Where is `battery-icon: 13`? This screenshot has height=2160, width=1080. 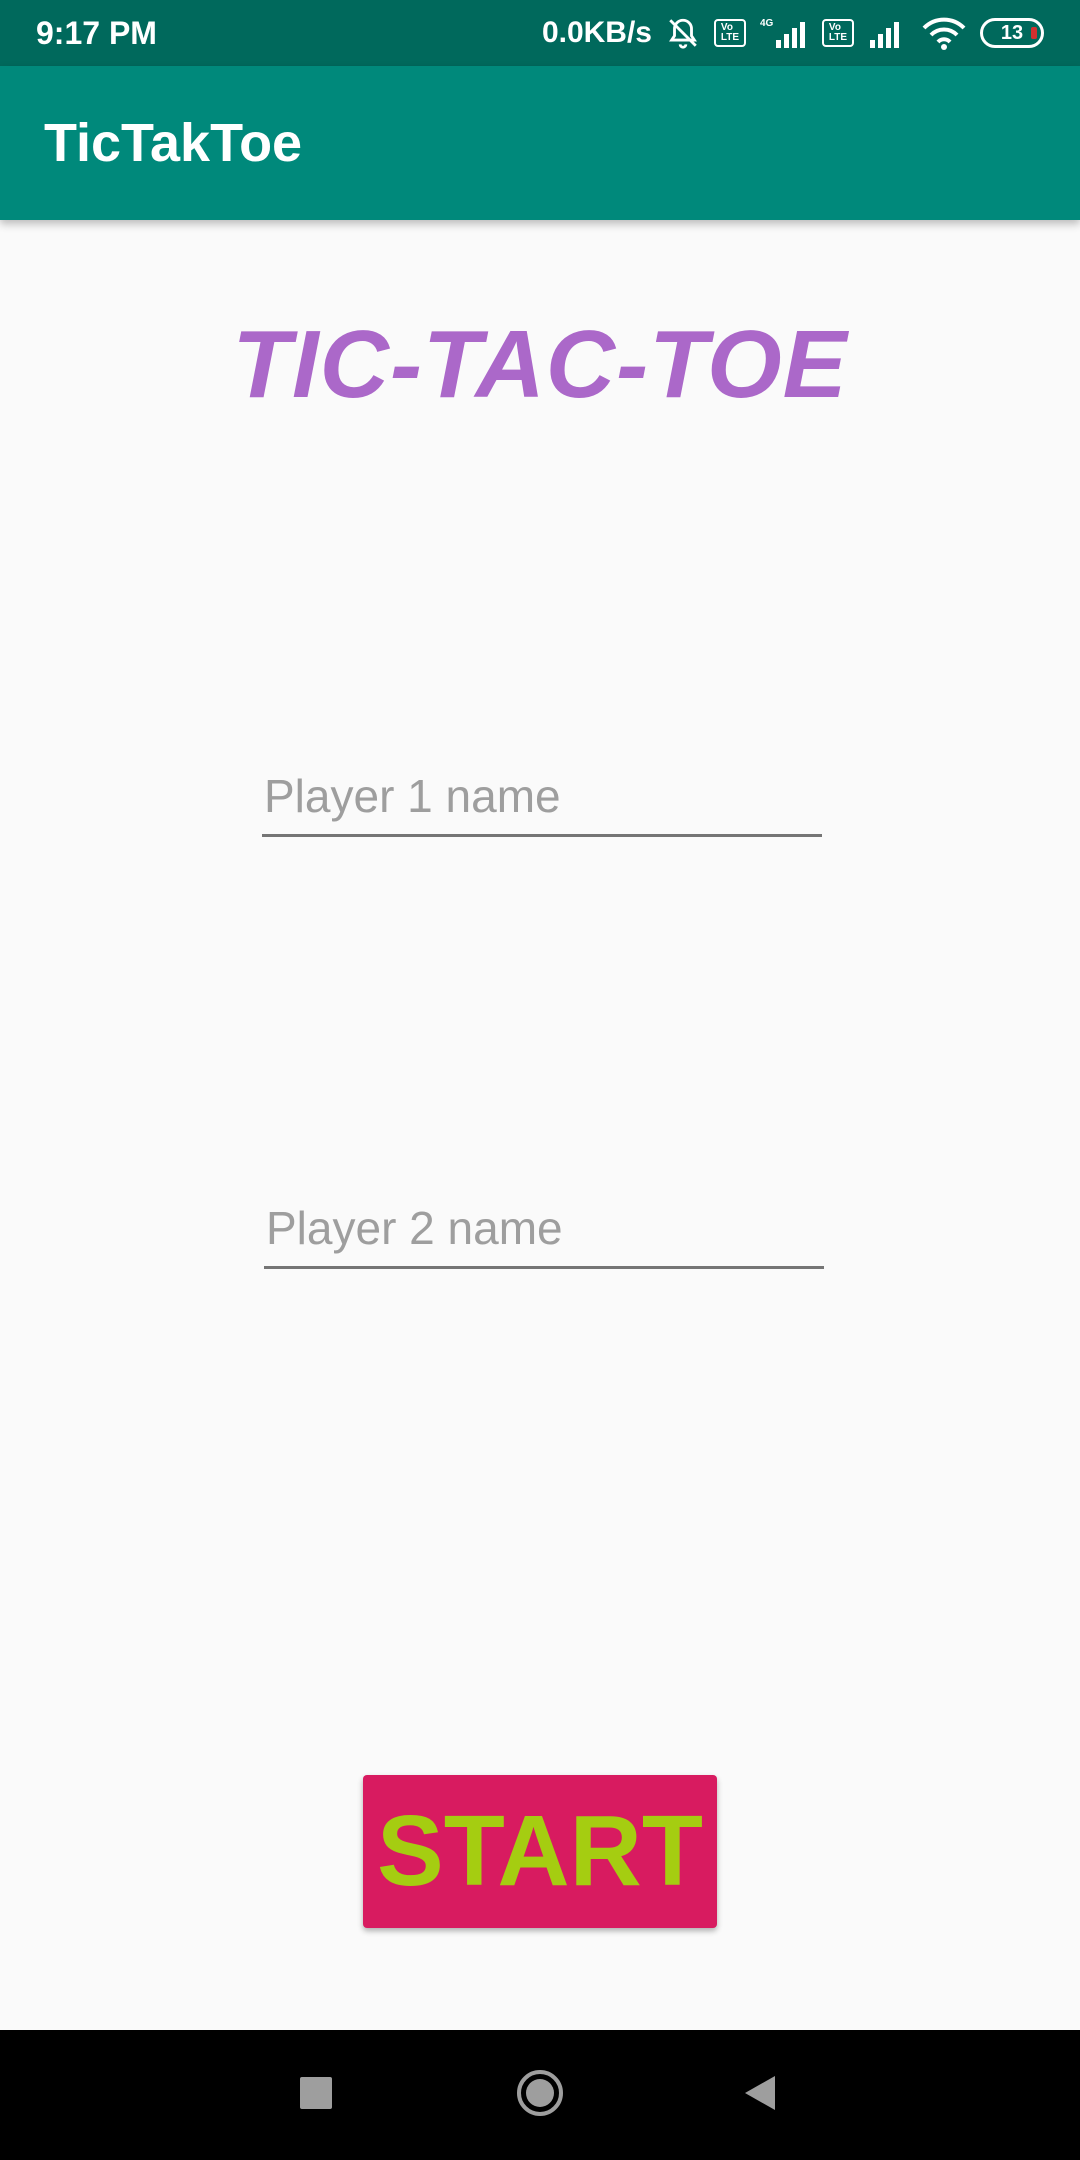
battery-icon: 13 is located at coordinates (1012, 33).